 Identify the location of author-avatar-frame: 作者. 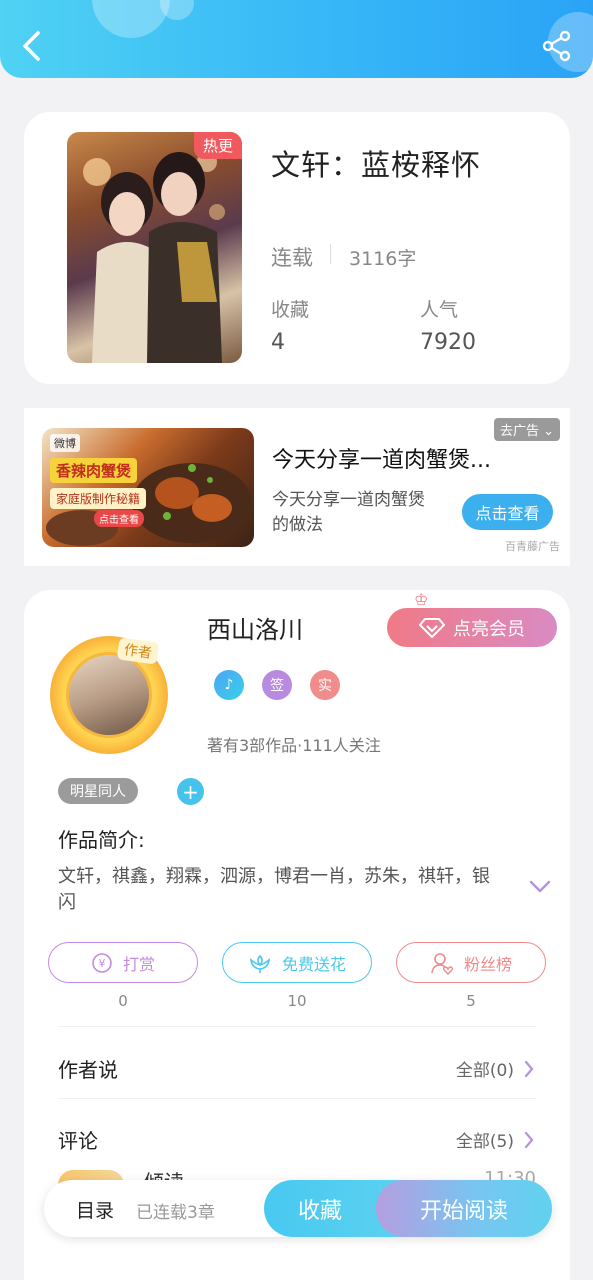
(110, 694).